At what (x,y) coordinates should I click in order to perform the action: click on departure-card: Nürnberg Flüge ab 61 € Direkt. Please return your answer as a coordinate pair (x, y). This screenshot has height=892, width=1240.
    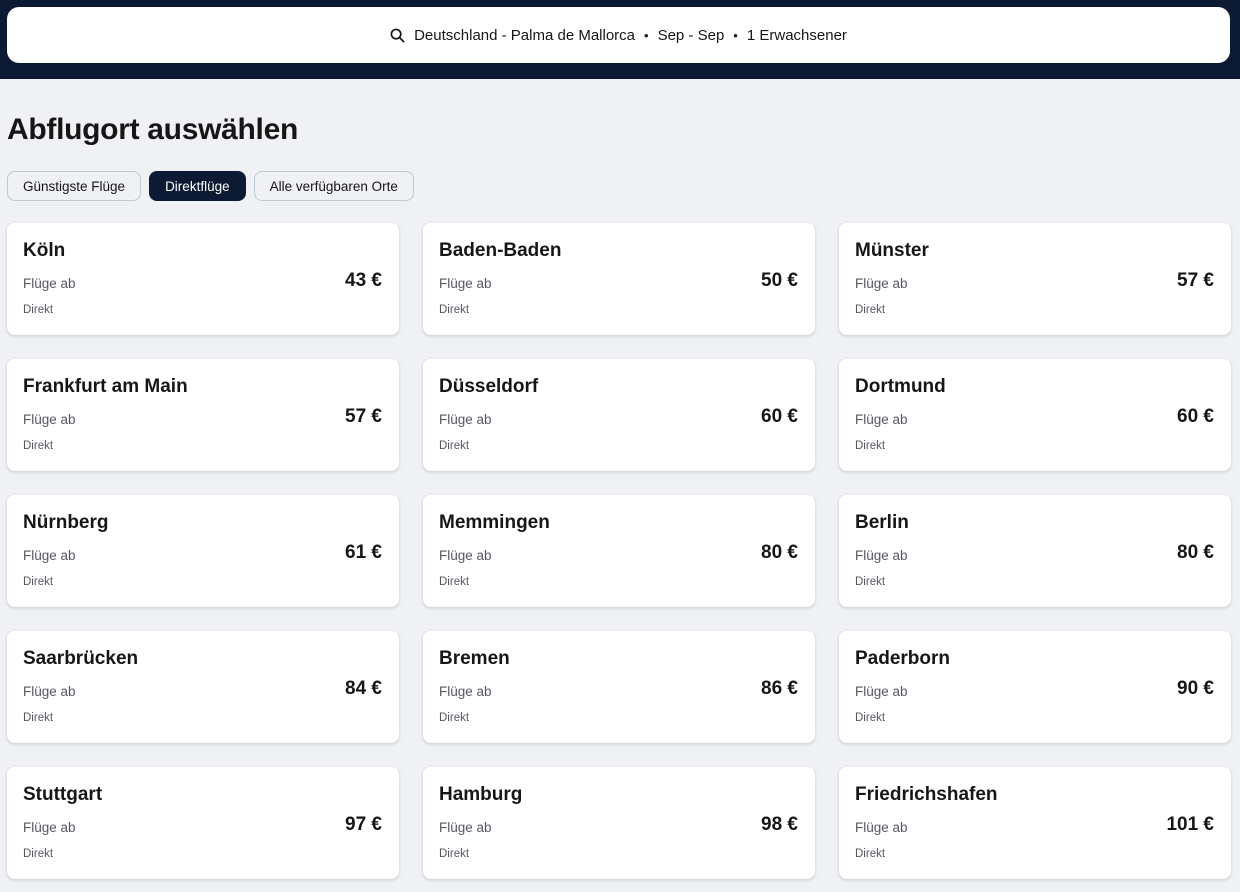
    Looking at the image, I should click on (203, 551).